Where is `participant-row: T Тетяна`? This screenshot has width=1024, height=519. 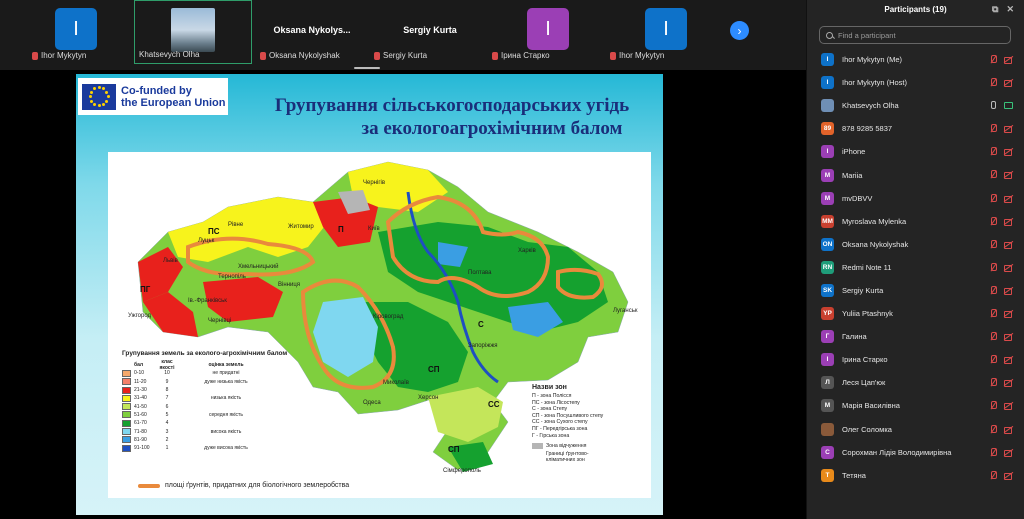 participant-row: T Тетяна is located at coordinates (915, 475).